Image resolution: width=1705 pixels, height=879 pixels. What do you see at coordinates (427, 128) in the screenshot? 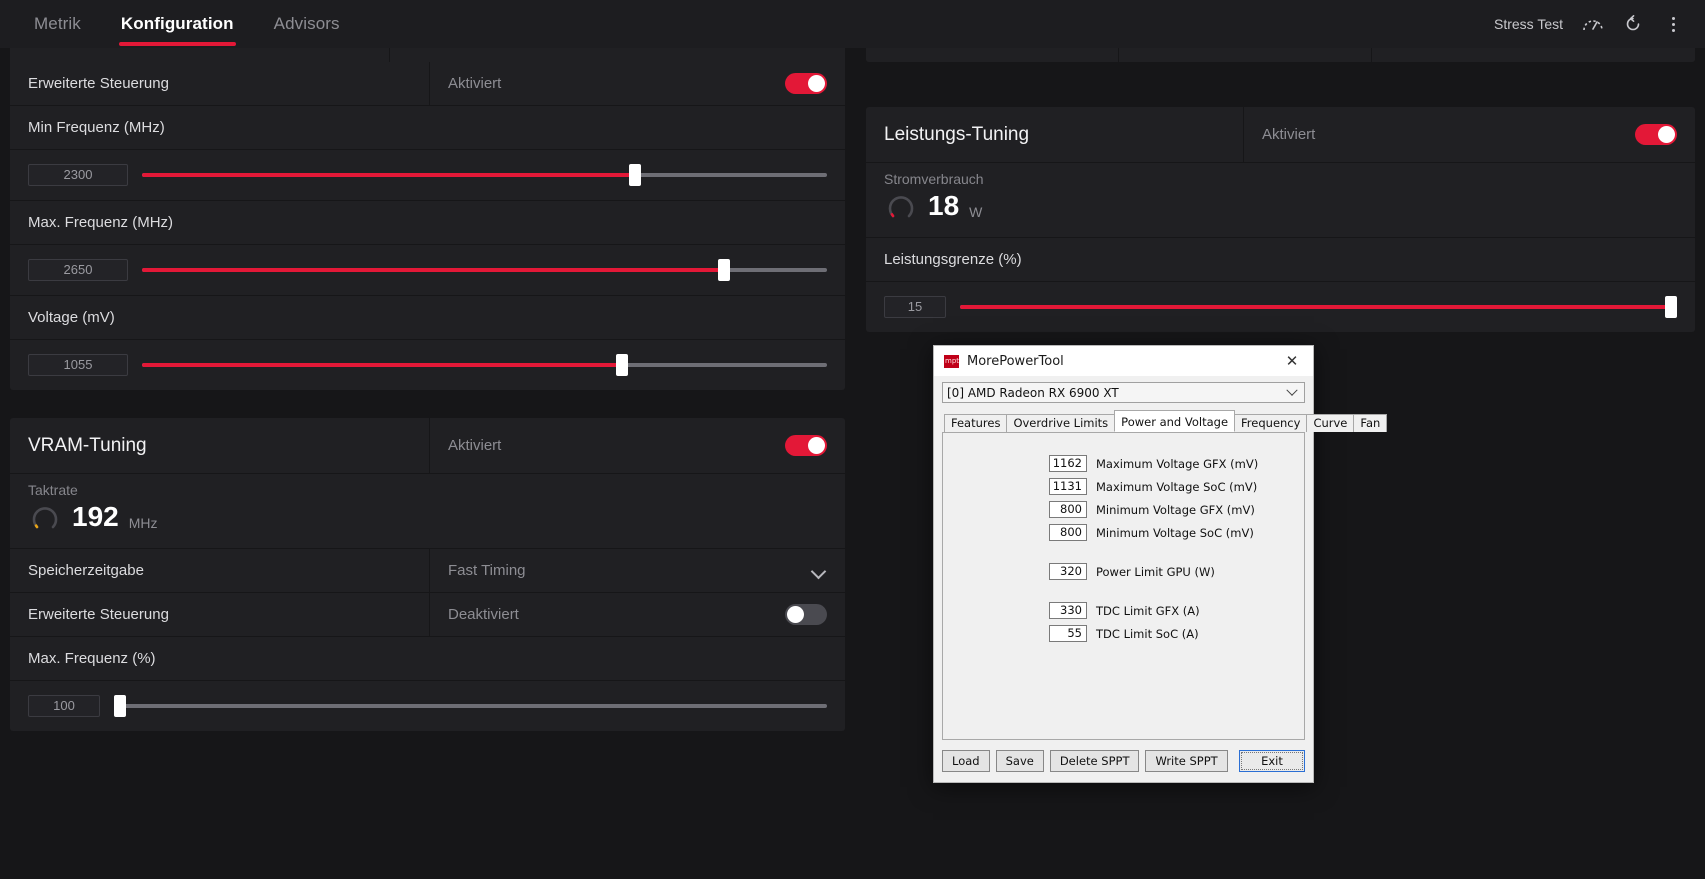
I see `row-min-freq-label: Min Frequenz (MHz)` at bounding box center [427, 128].